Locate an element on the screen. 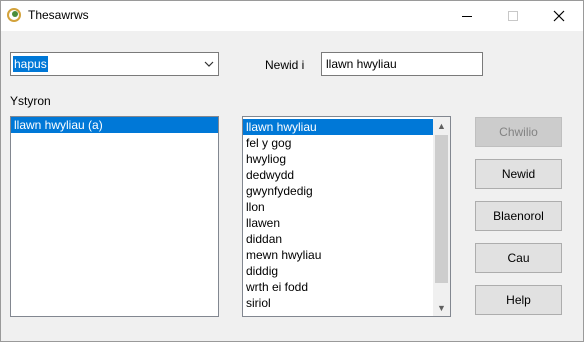 The width and height of the screenshot is (584, 342). window-title: Thesawrws is located at coordinates (58, 15).